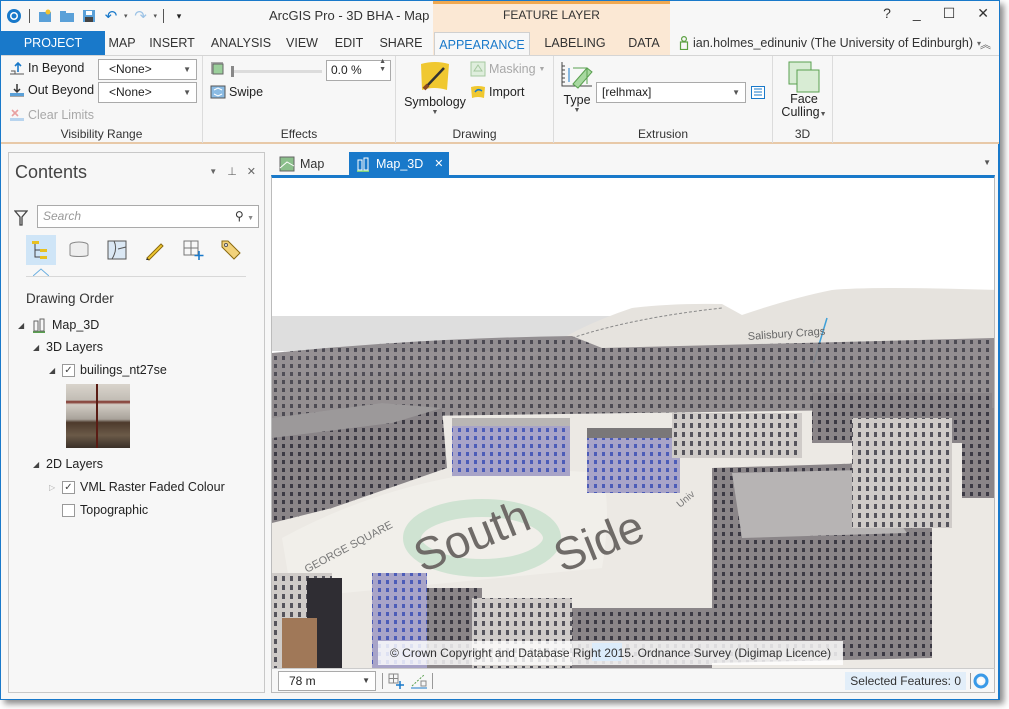 Image resolution: width=1009 pixels, height=709 pixels. What do you see at coordinates (758, 92) in the screenshot?
I see `expression-builder-icon` at bounding box center [758, 92].